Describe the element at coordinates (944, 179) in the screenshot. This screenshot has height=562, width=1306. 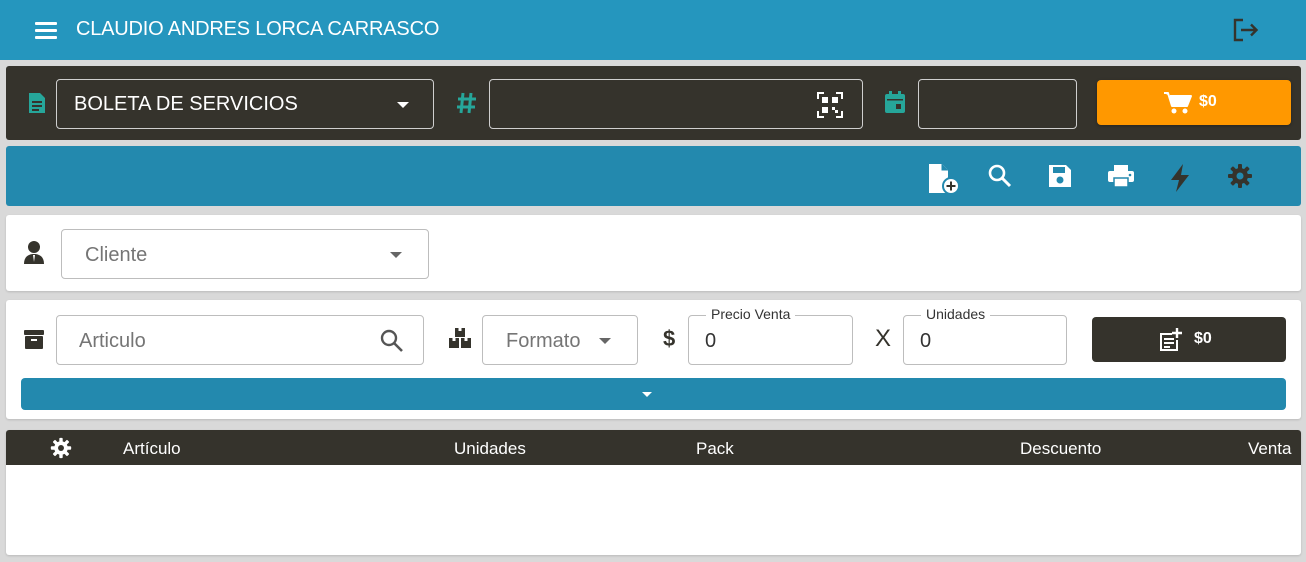
I see `new-document-icon` at that location.